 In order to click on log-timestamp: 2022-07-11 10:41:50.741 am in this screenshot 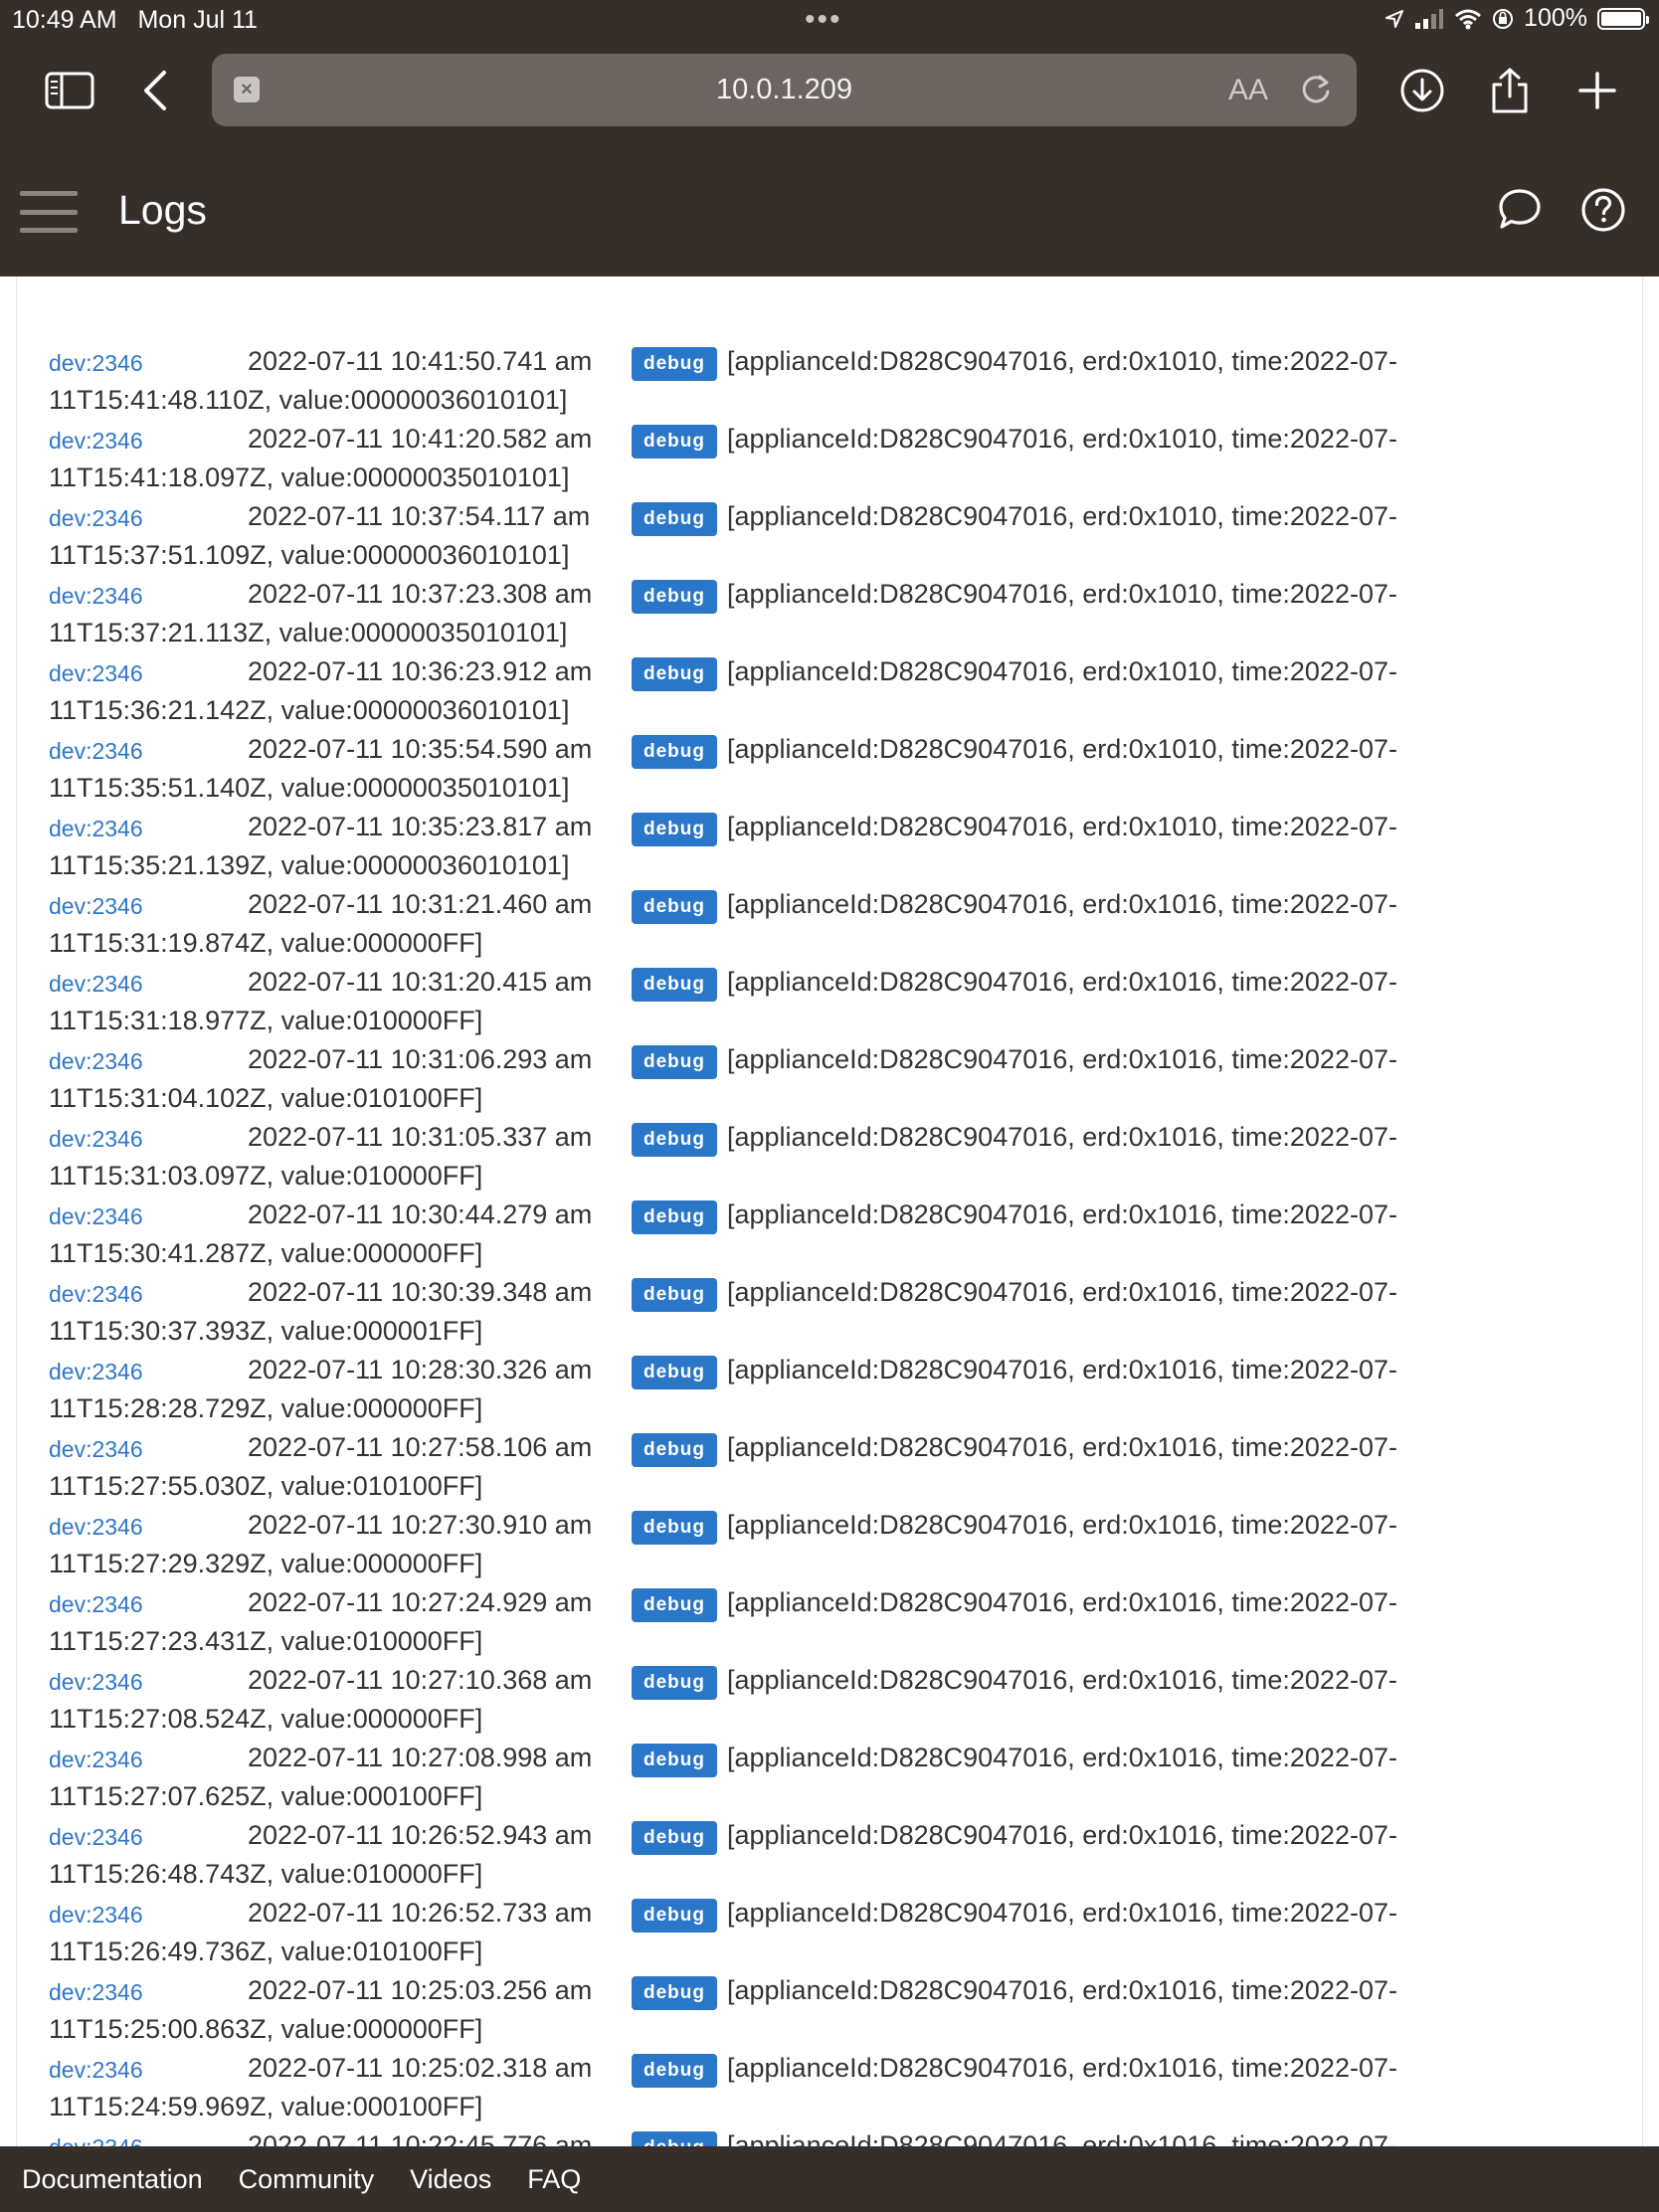, I will do `click(420, 361)`.